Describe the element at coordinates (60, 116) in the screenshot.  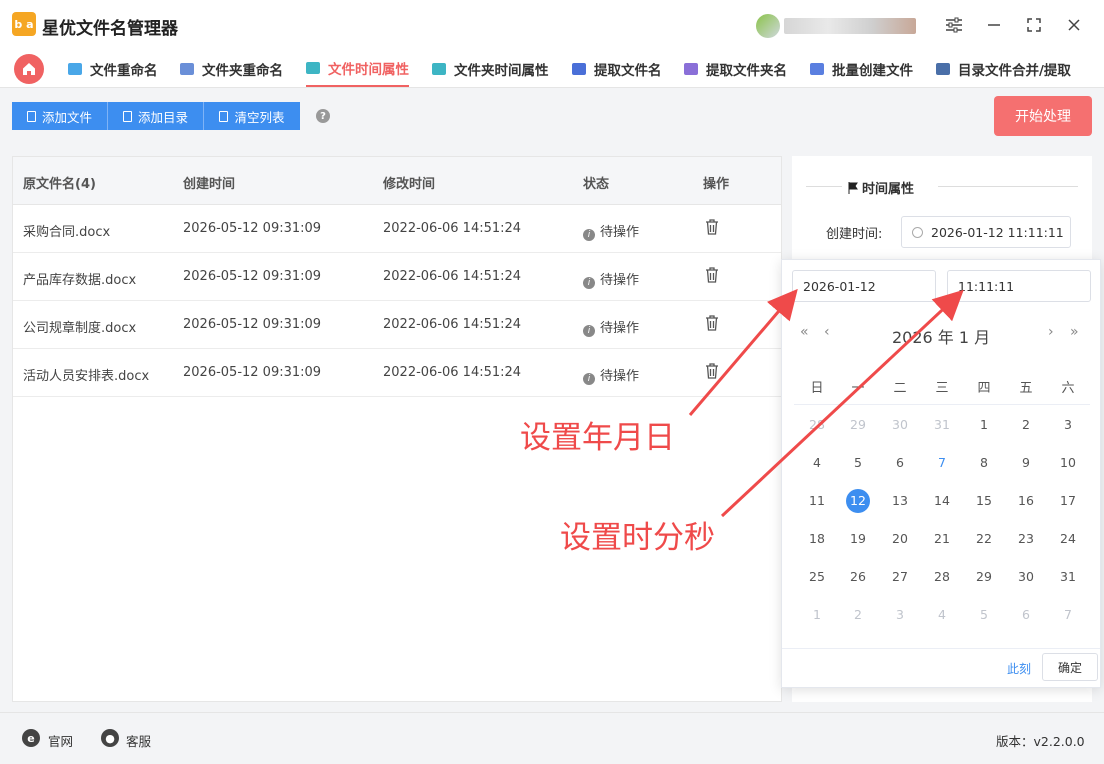
I see `add-file-button: 添加文件` at that location.